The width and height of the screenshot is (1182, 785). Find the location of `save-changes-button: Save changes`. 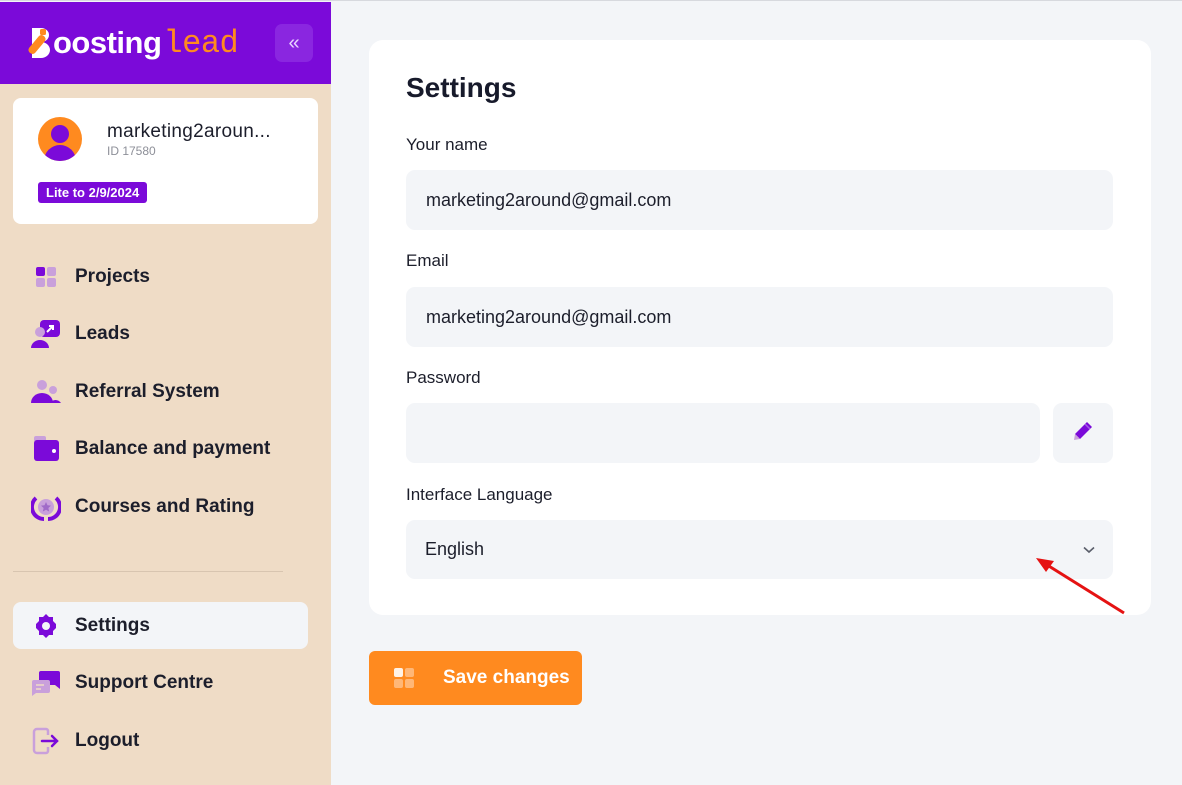

save-changes-button: Save changes is located at coordinates (475, 678).